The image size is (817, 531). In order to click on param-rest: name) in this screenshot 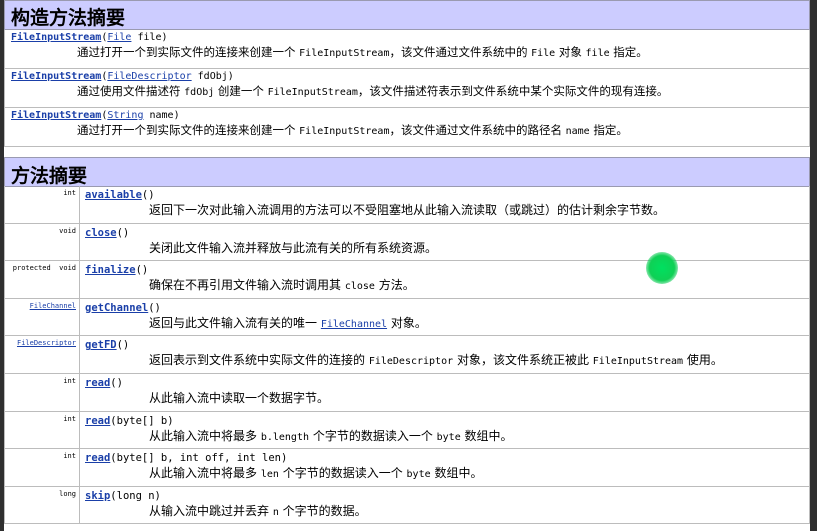, I will do `click(161, 115)`.